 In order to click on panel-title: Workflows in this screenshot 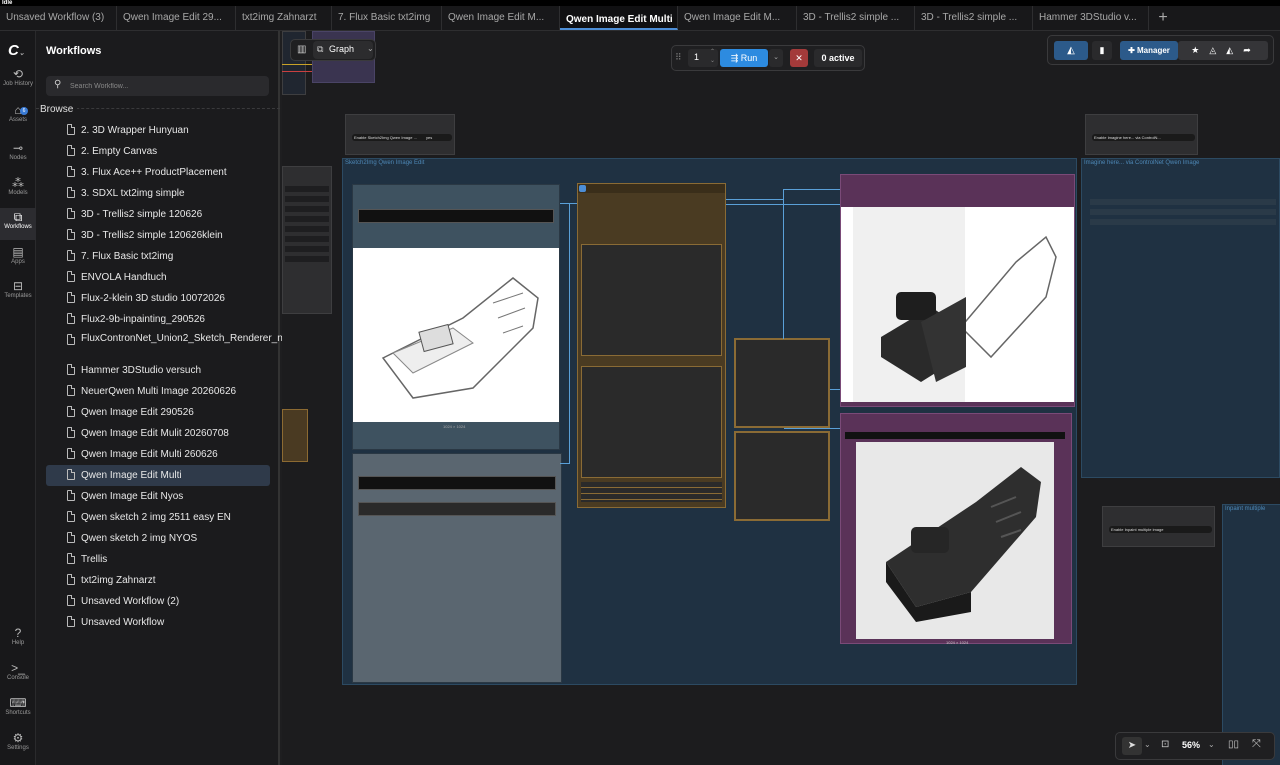, I will do `click(74, 51)`.